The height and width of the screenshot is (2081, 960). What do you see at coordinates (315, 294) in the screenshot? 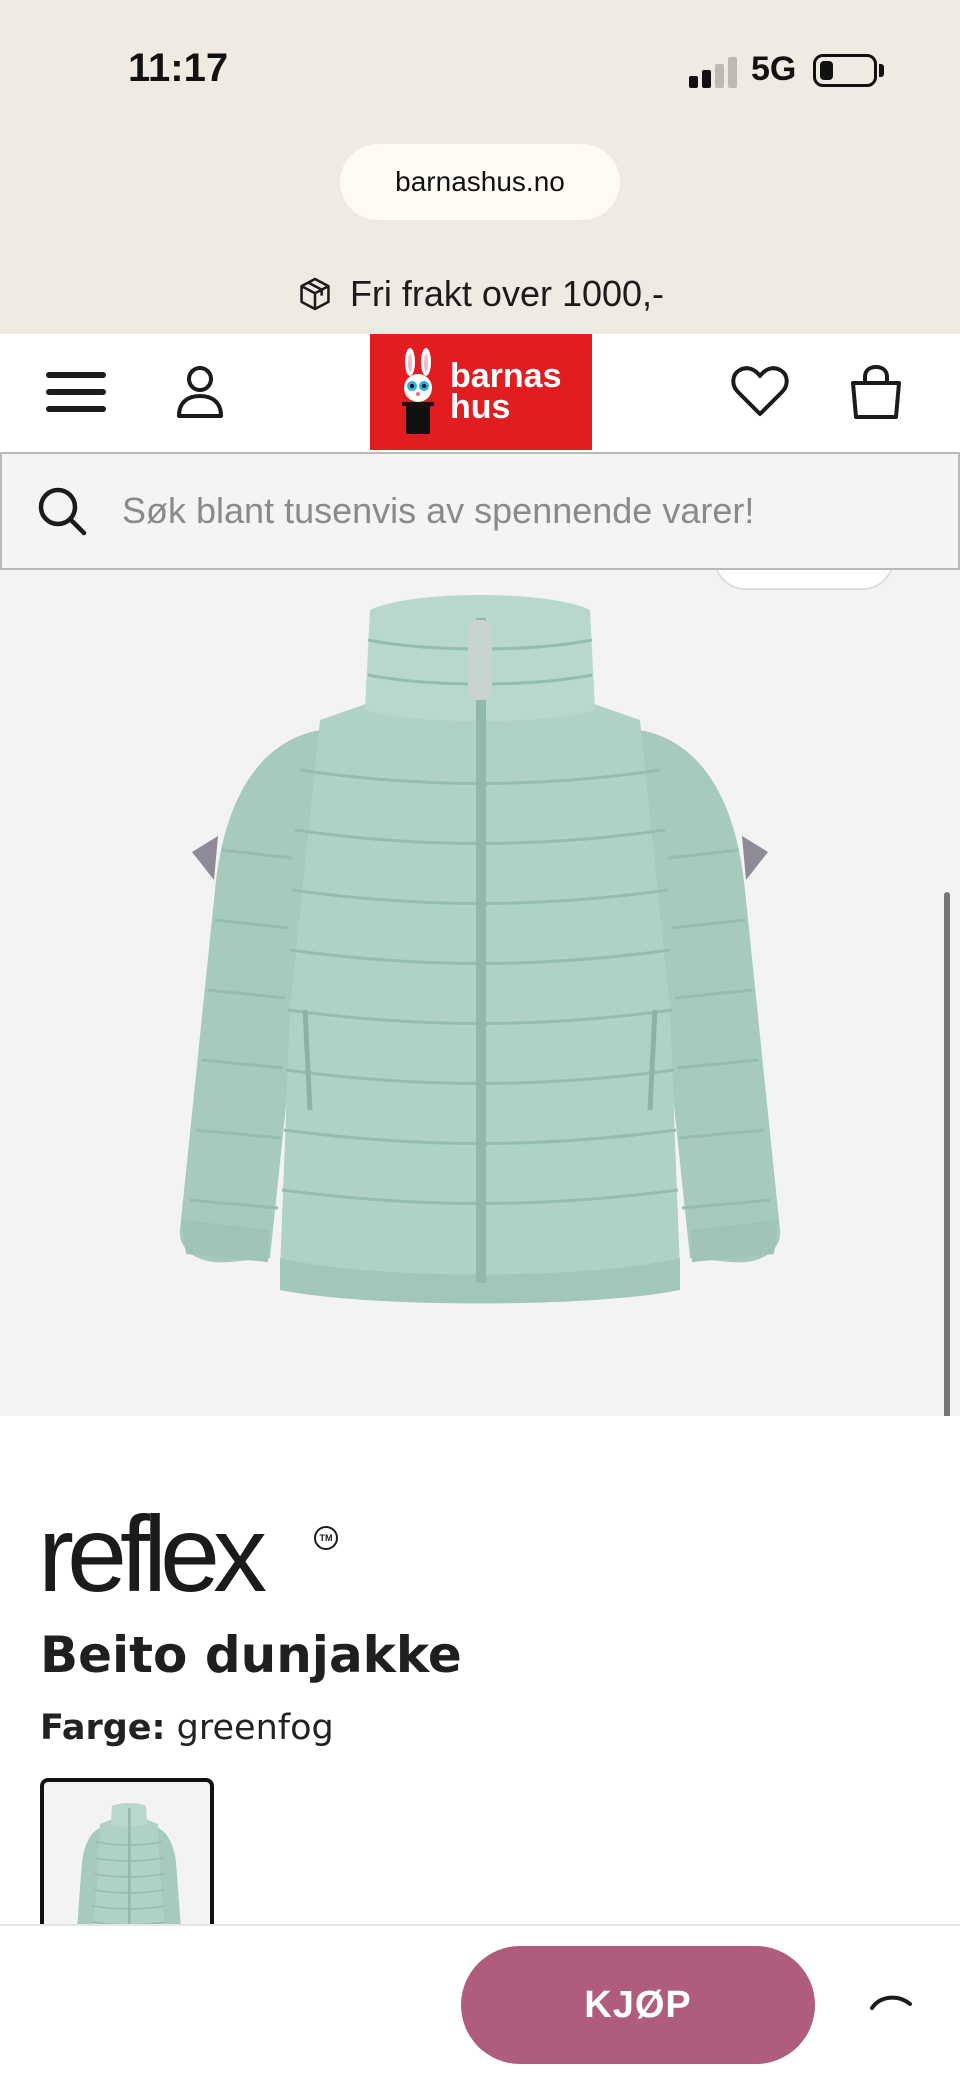
I see `package-icon` at bounding box center [315, 294].